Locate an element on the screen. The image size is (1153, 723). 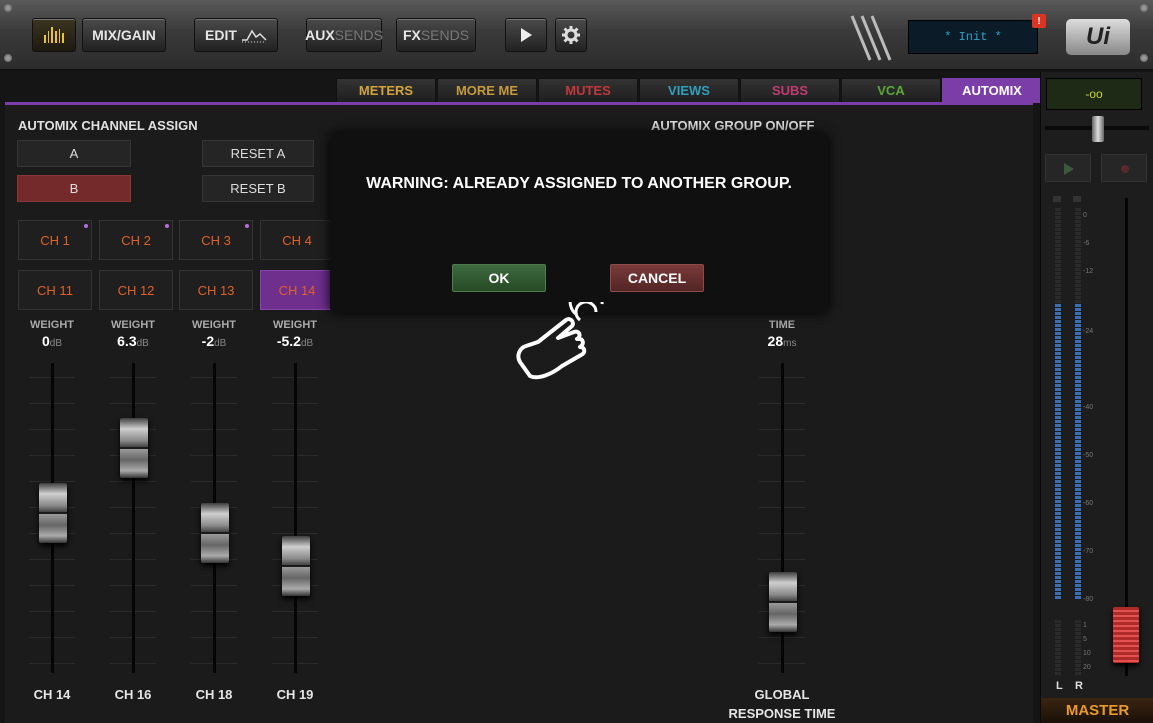
tab-vca: VCA is located at coordinates (891, 90).